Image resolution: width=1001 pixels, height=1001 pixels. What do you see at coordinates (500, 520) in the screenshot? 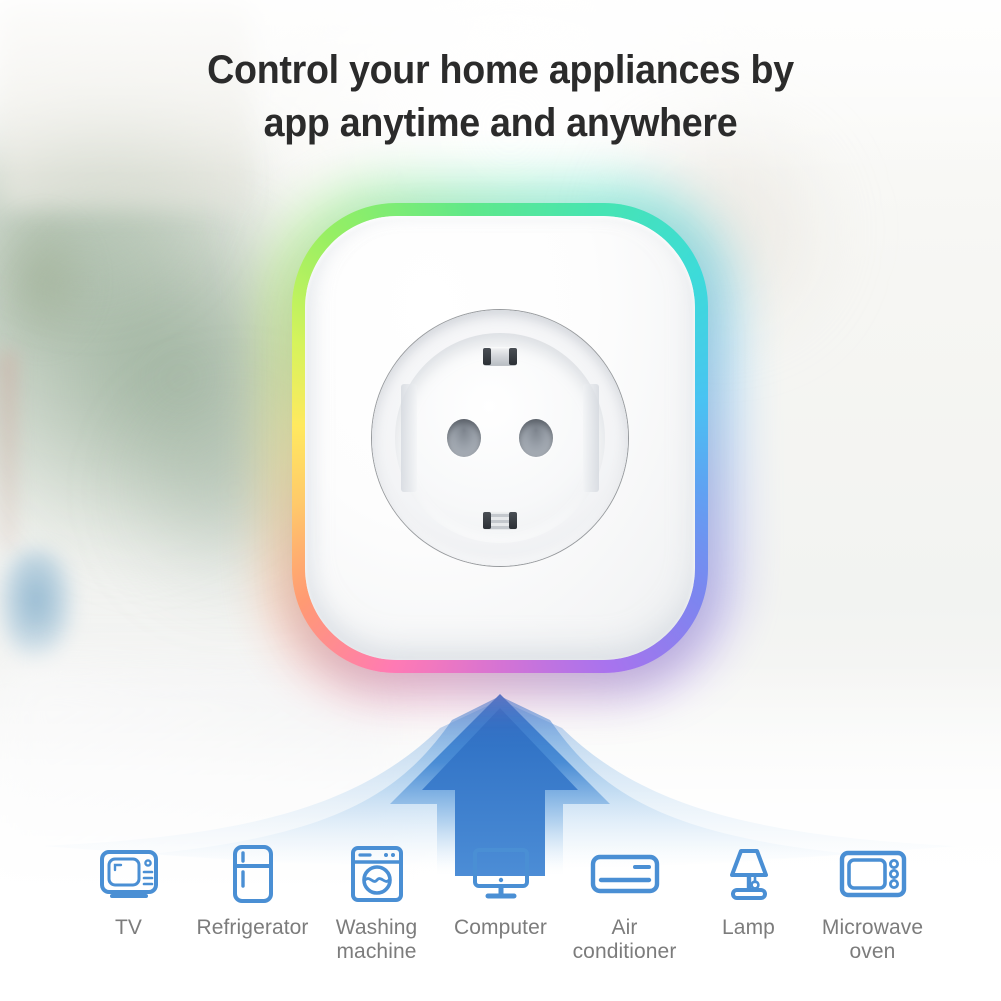
I see `earth-clip-bottom` at bounding box center [500, 520].